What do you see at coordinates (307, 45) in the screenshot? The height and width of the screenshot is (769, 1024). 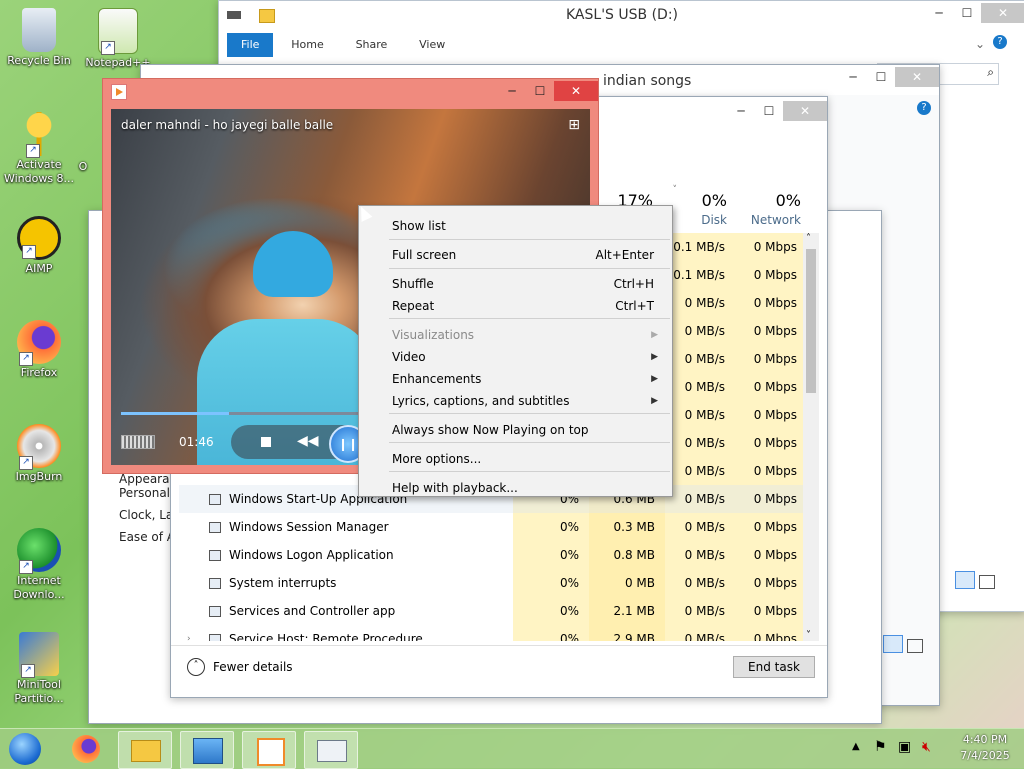 I see `tab-home: Home` at bounding box center [307, 45].